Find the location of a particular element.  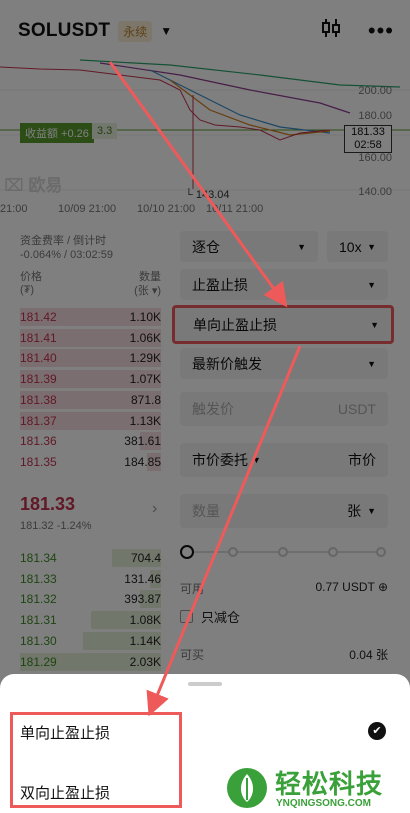

checkmark-icon: ✔ is located at coordinates (377, 731).